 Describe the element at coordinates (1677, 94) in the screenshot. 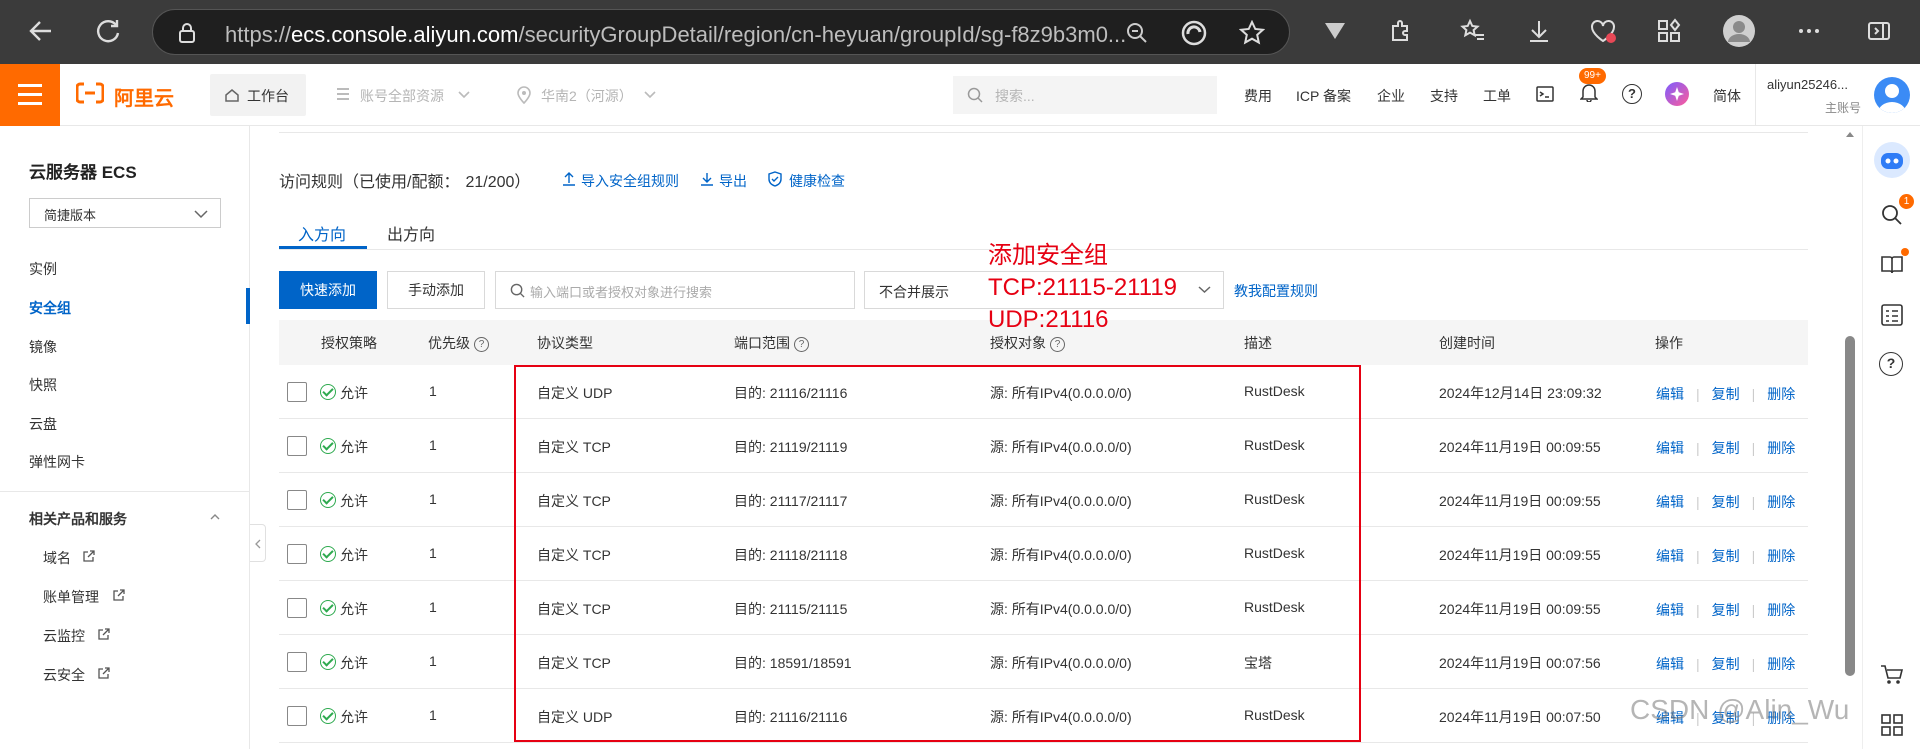

I see `ai-assistant-icon` at that location.